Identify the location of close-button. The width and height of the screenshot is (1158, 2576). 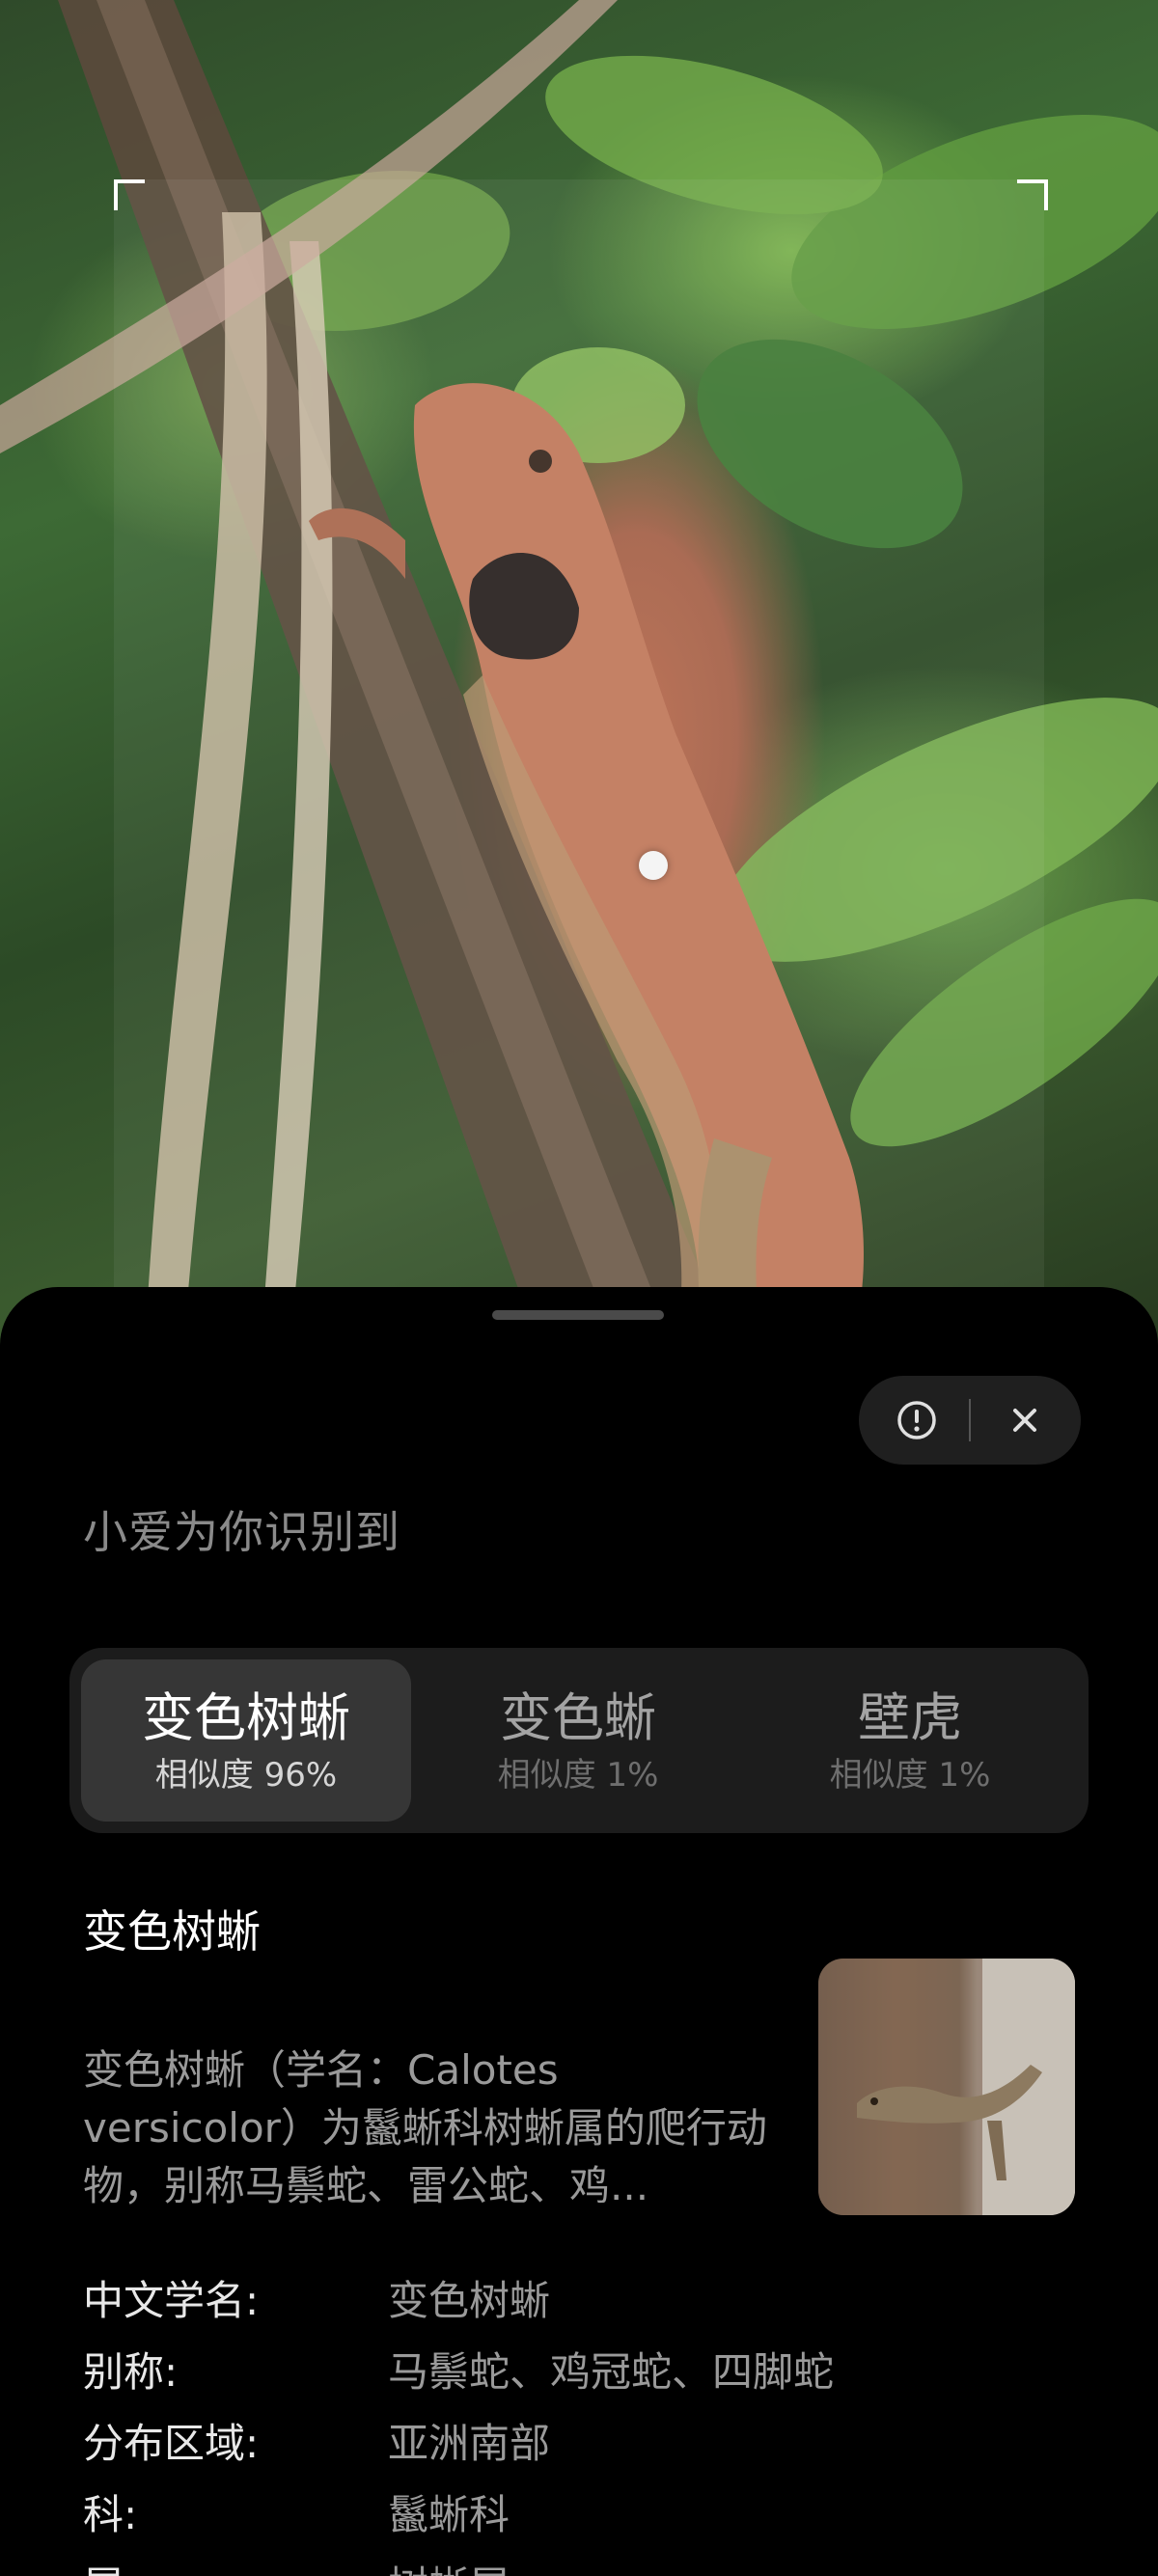
(1025, 1420).